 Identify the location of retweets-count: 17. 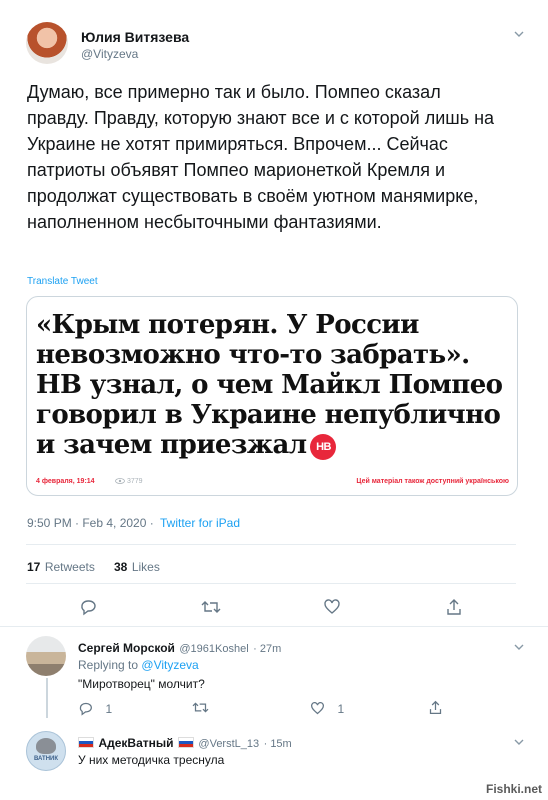
(34, 567).